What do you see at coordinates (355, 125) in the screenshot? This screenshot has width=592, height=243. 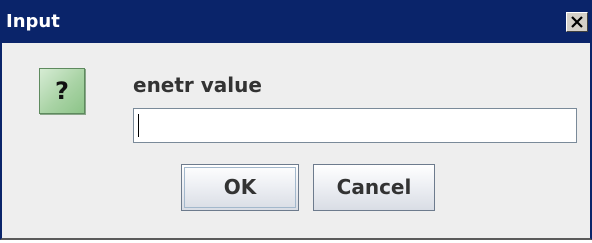 I see `value-input` at bounding box center [355, 125].